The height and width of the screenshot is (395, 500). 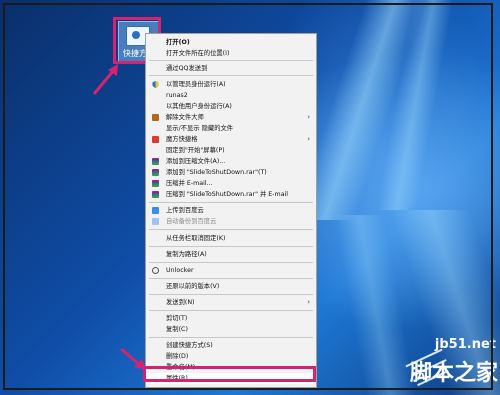 I want to click on properties-highlight-box, so click(x=229, y=374).